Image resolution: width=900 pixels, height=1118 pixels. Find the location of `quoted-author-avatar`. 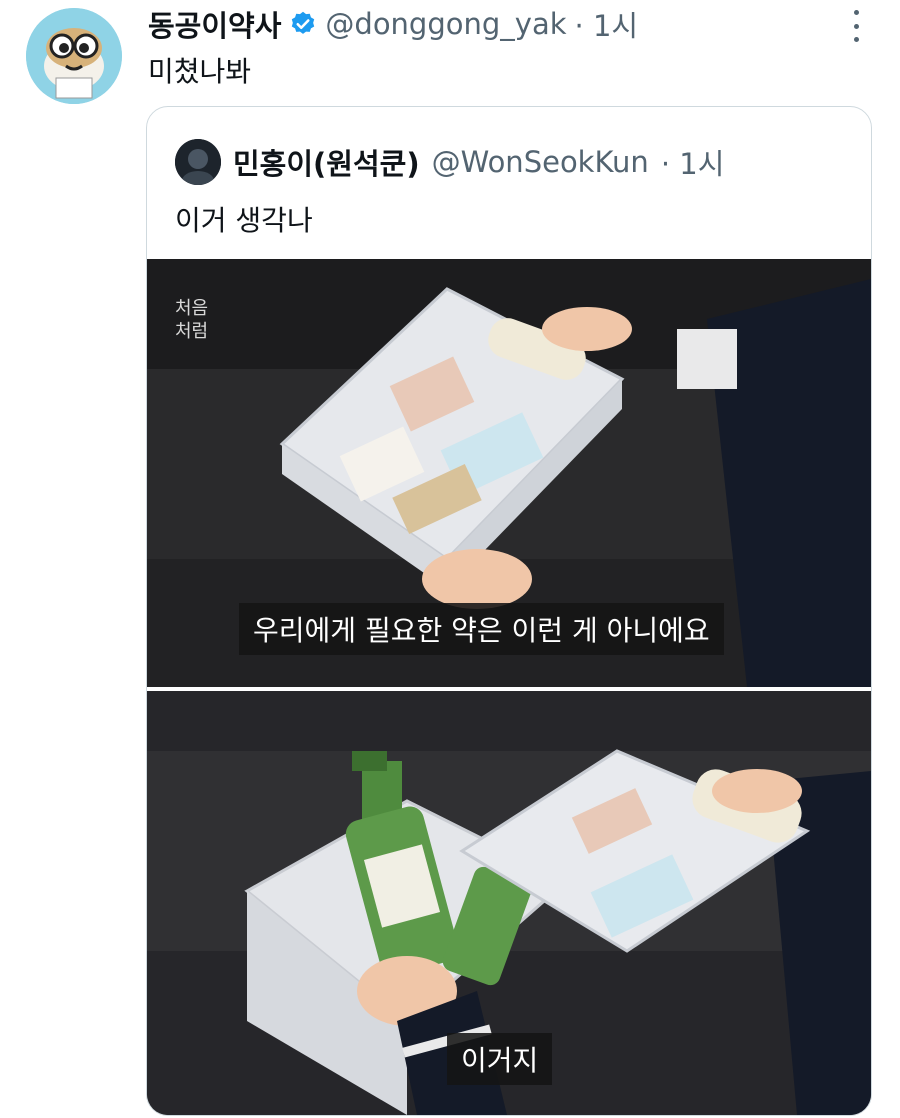

quoted-author-avatar is located at coordinates (198, 162).